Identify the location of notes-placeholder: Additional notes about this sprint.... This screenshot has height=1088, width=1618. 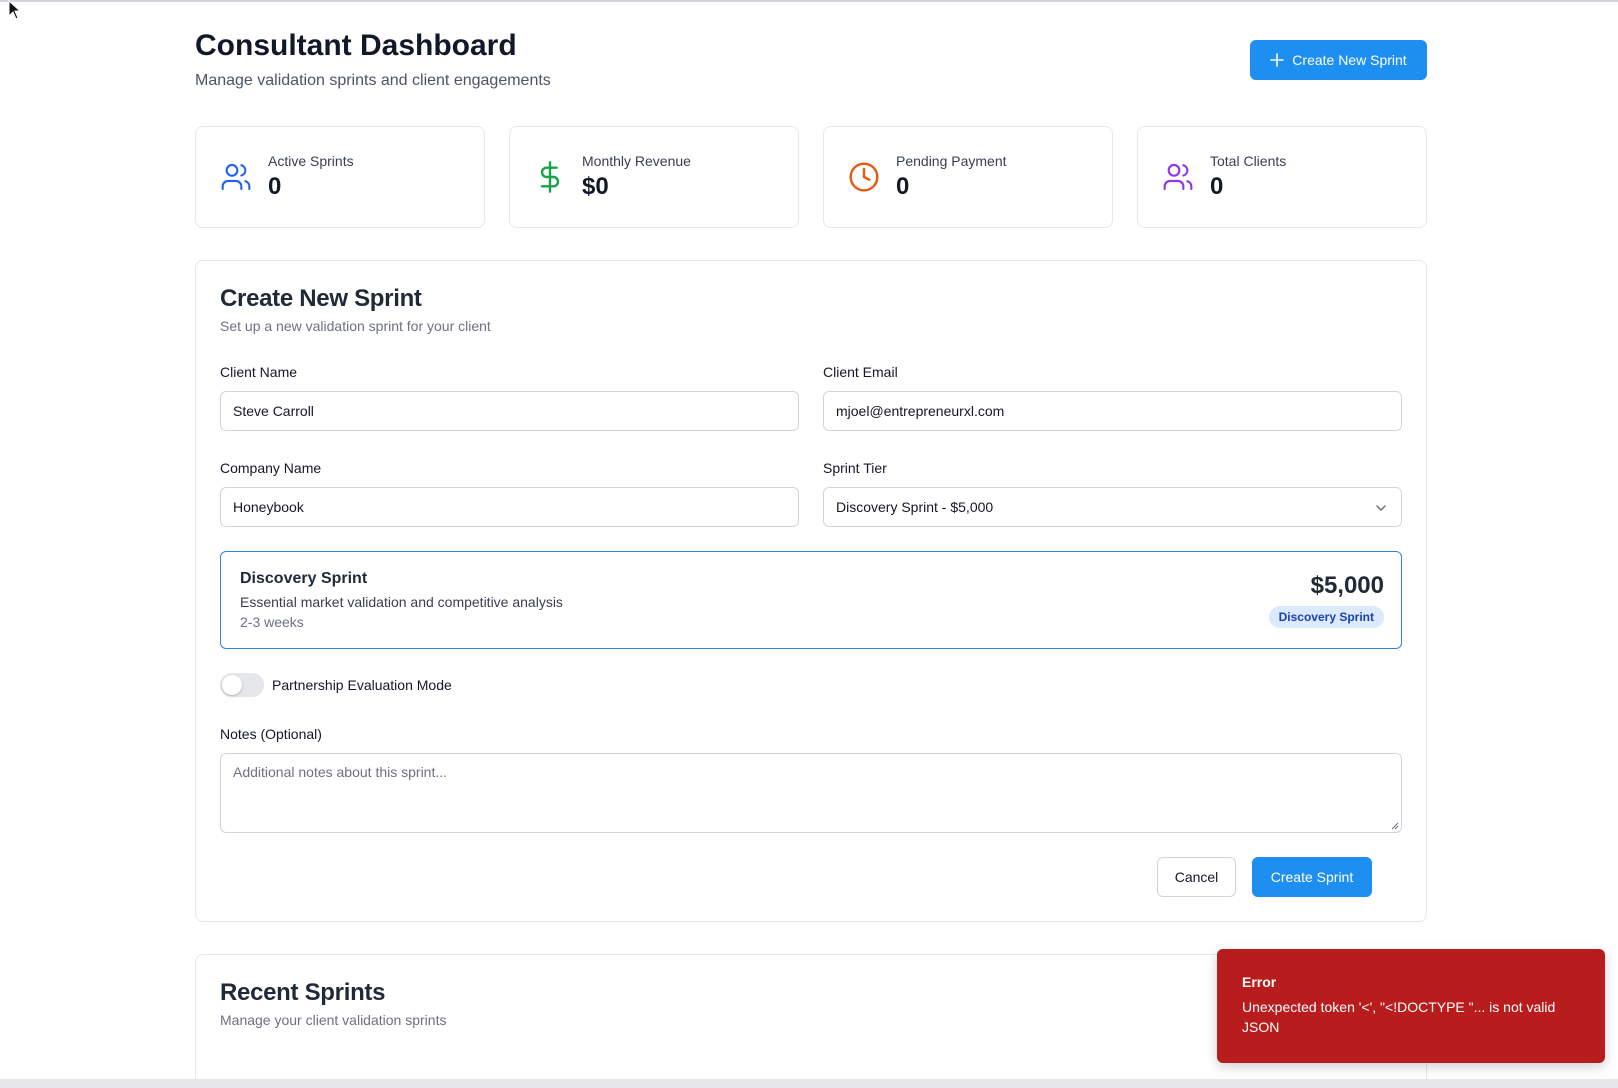
(340, 772).